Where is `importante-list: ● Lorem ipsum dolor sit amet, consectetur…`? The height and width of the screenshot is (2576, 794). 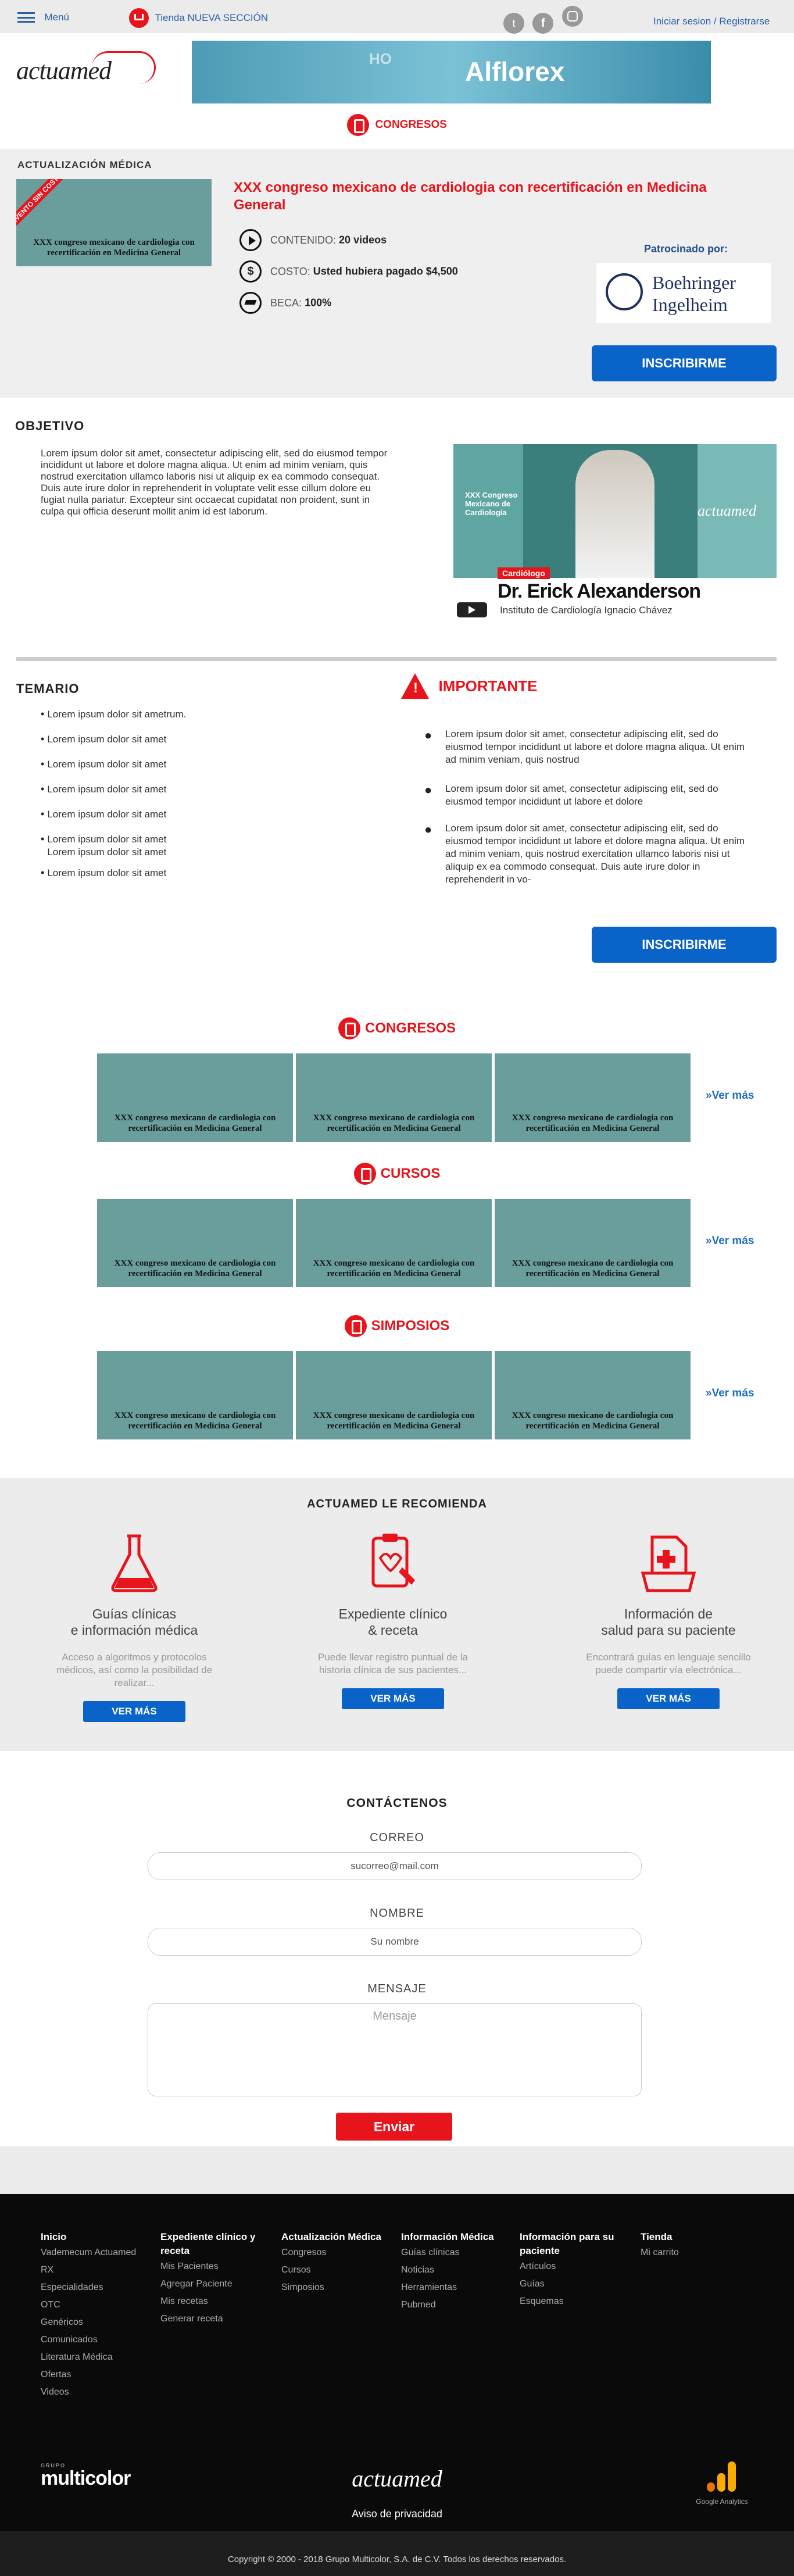 importante-list: ● Lorem ipsum dolor sit amet, consectetur… is located at coordinates (587, 807).